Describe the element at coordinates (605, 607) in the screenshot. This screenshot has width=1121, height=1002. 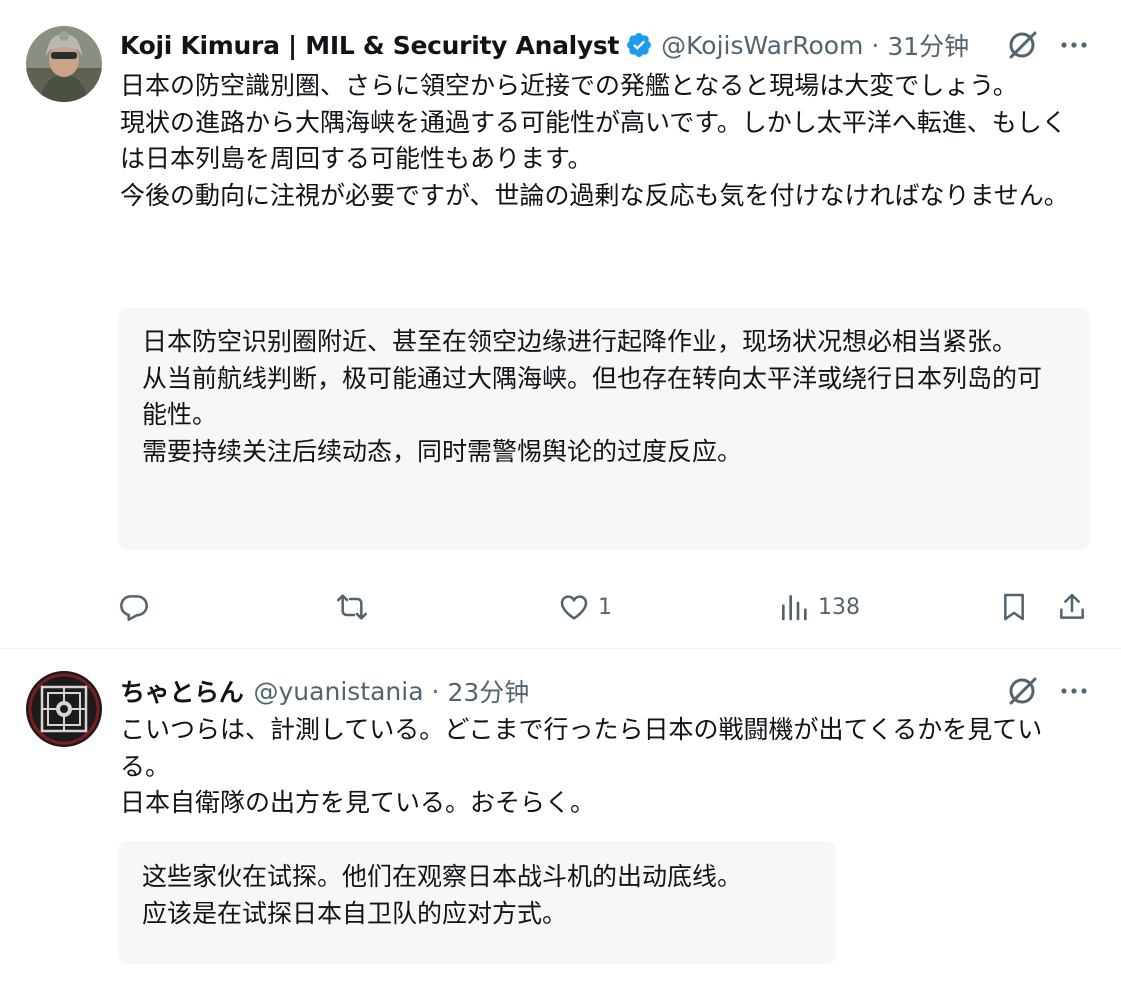
I see `like-count: 1` at that location.